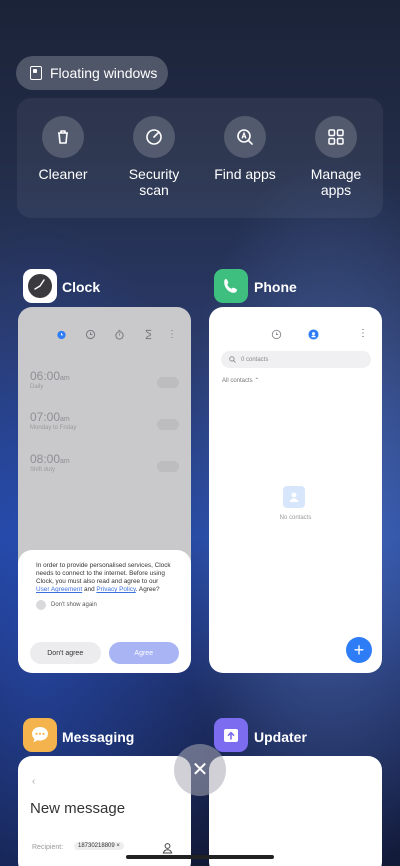  Describe the element at coordinates (63, 137) in the screenshot. I see `trash-icon` at that location.